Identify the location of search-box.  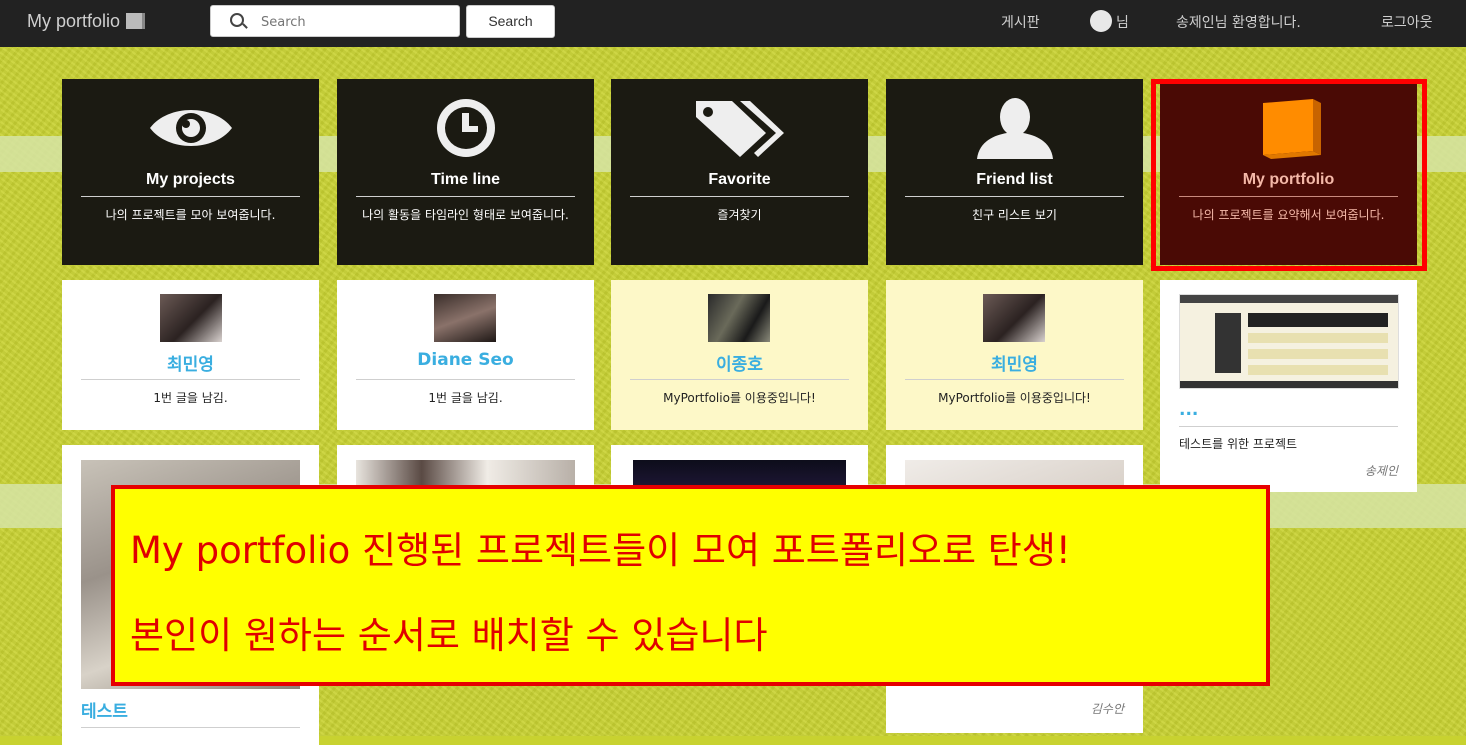
(335, 21).